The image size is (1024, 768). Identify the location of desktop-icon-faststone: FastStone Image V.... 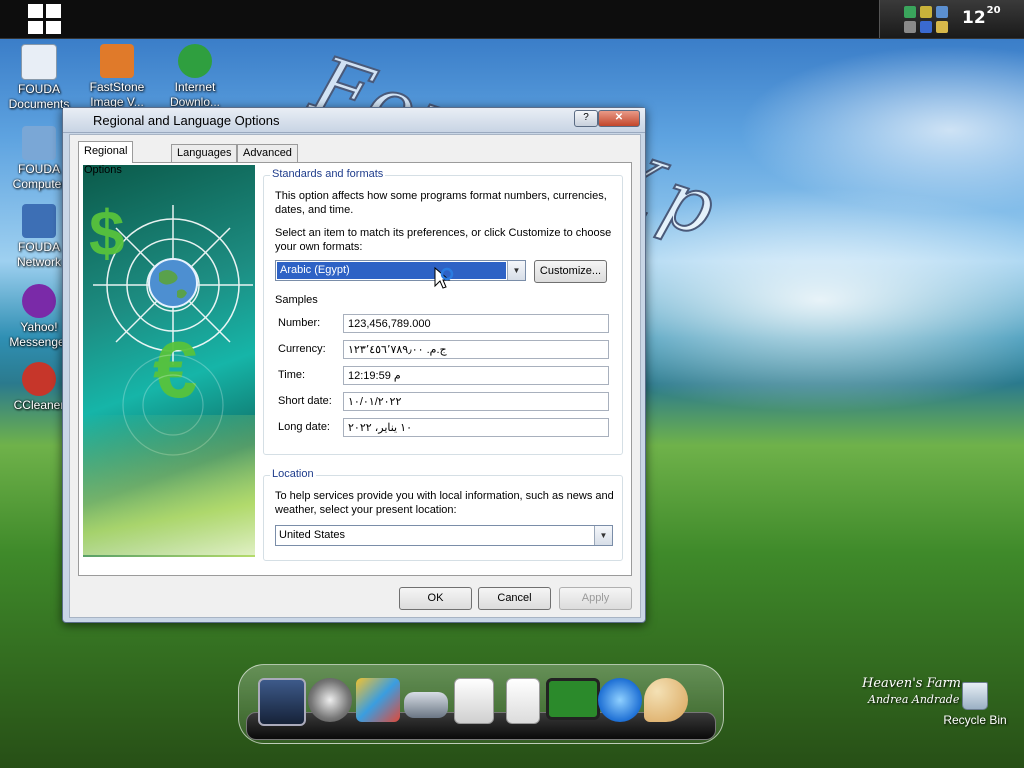
(117, 77).